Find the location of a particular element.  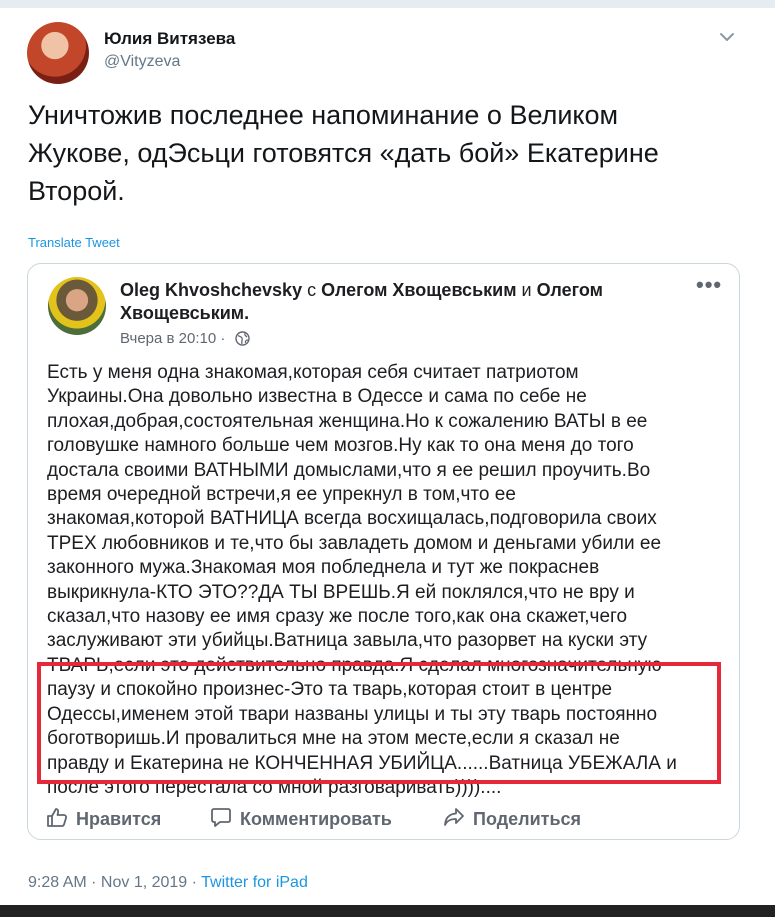

fb-post-meta: Вчера в 20:10 · is located at coordinates (185, 338).